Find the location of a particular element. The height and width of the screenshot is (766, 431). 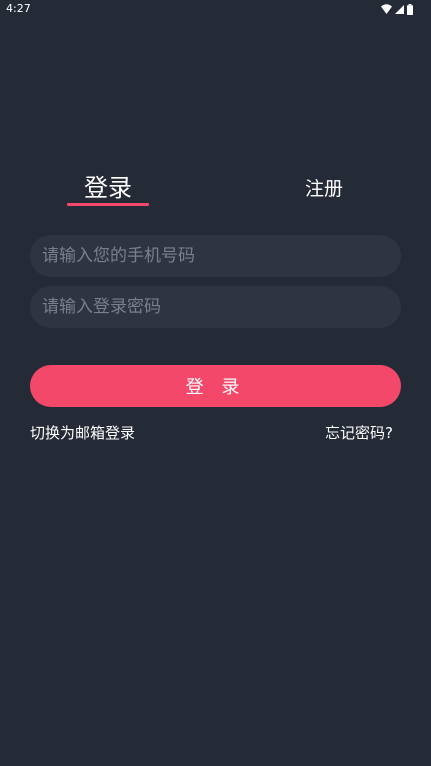

signal-icon is located at coordinates (399, 9).